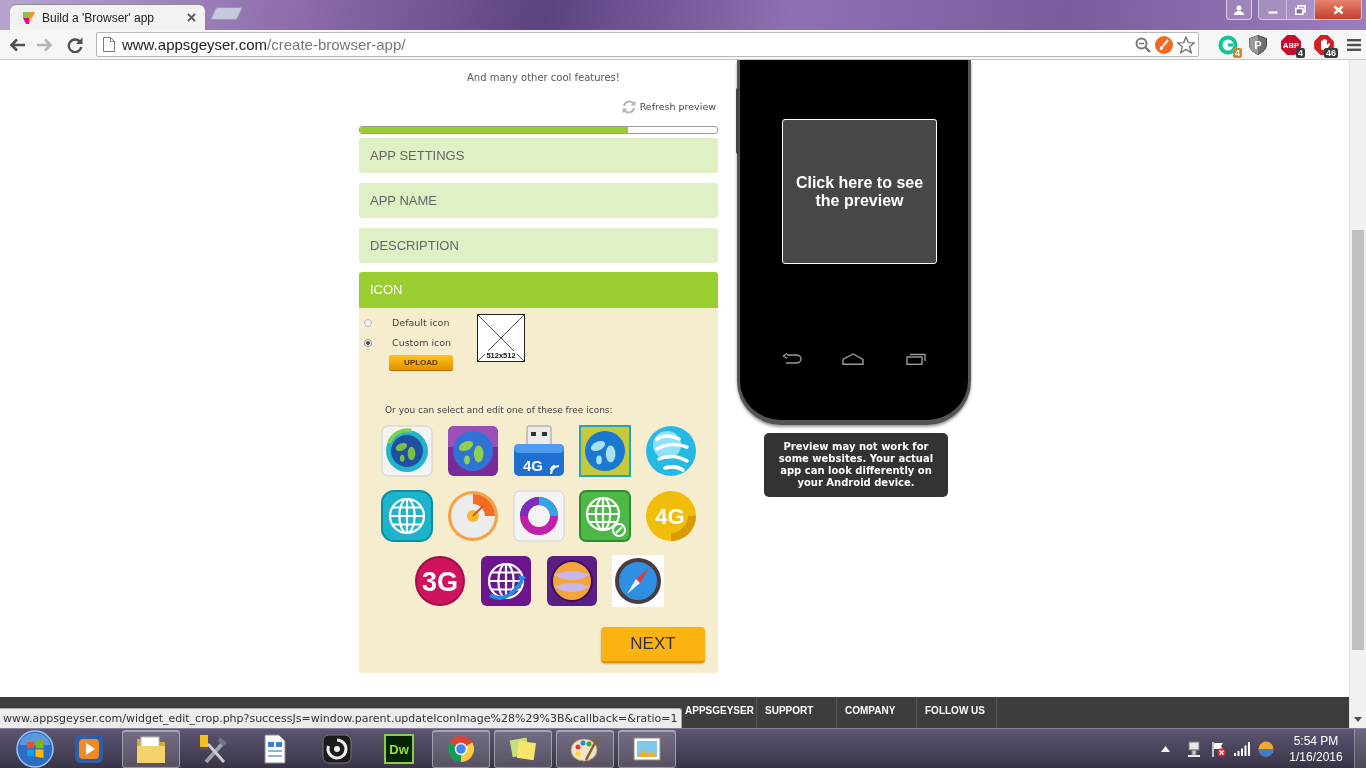 The image size is (1366, 768). I want to click on site-logo-icon, so click(29, 17).